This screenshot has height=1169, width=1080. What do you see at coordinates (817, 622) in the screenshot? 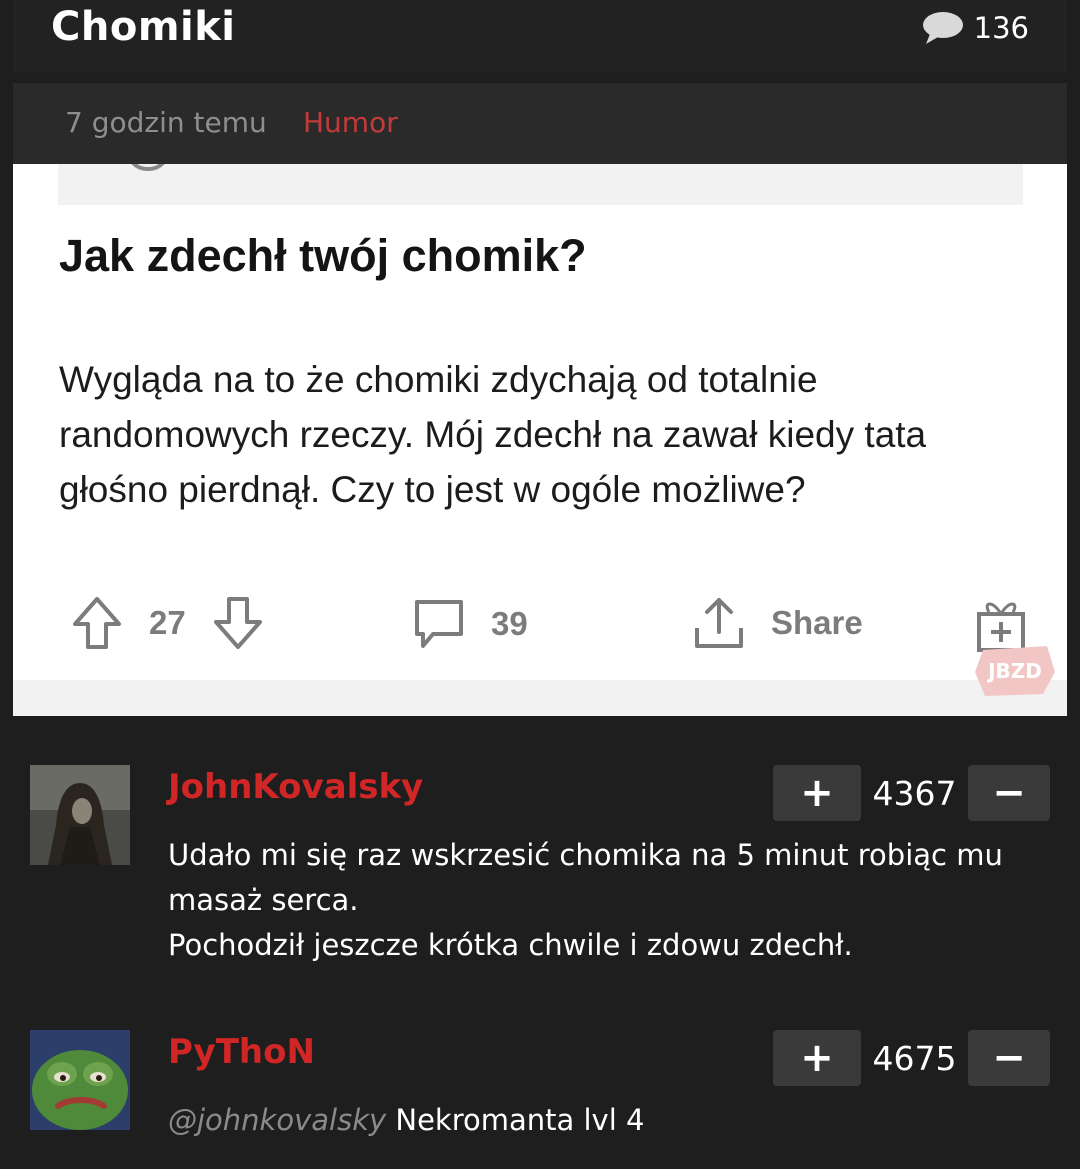
I see `embed-share-label: Share` at bounding box center [817, 622].